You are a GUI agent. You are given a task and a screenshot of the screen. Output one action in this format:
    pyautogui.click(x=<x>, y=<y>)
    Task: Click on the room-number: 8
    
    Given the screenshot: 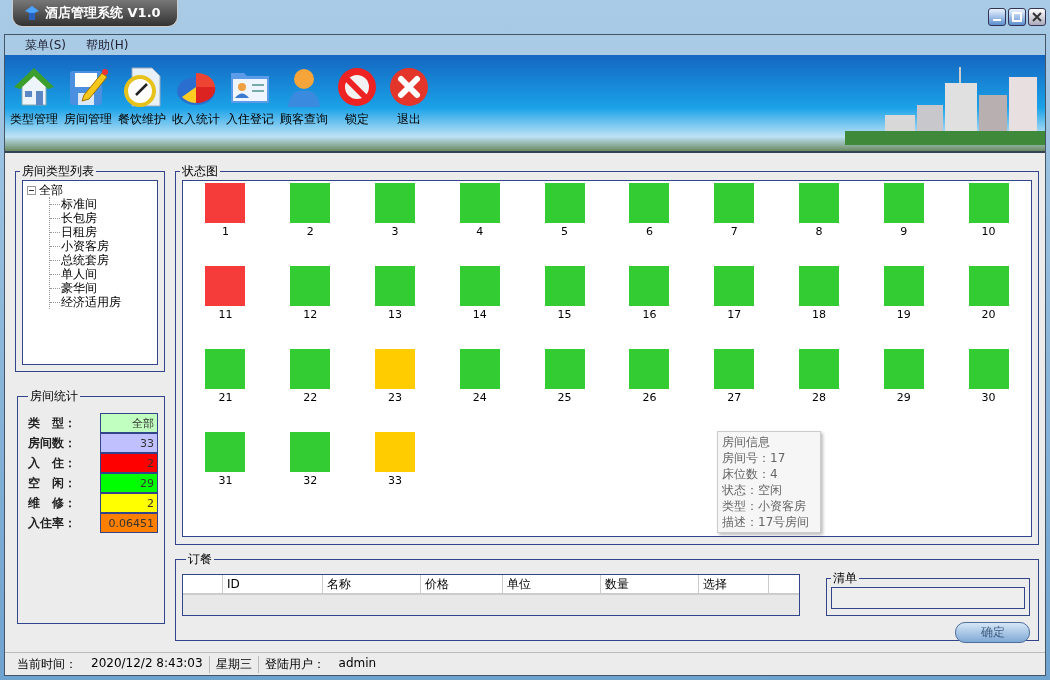 What is the action you would take?
    pyautogui.click(x=819, y=231)
    